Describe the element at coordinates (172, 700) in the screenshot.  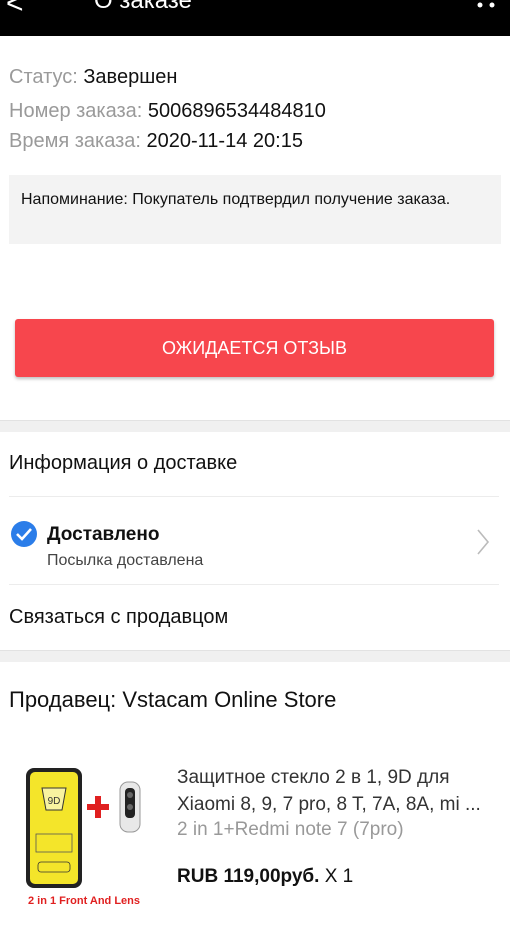
I see `seller-name: Продавец: Vstacam Online Store` at that location.